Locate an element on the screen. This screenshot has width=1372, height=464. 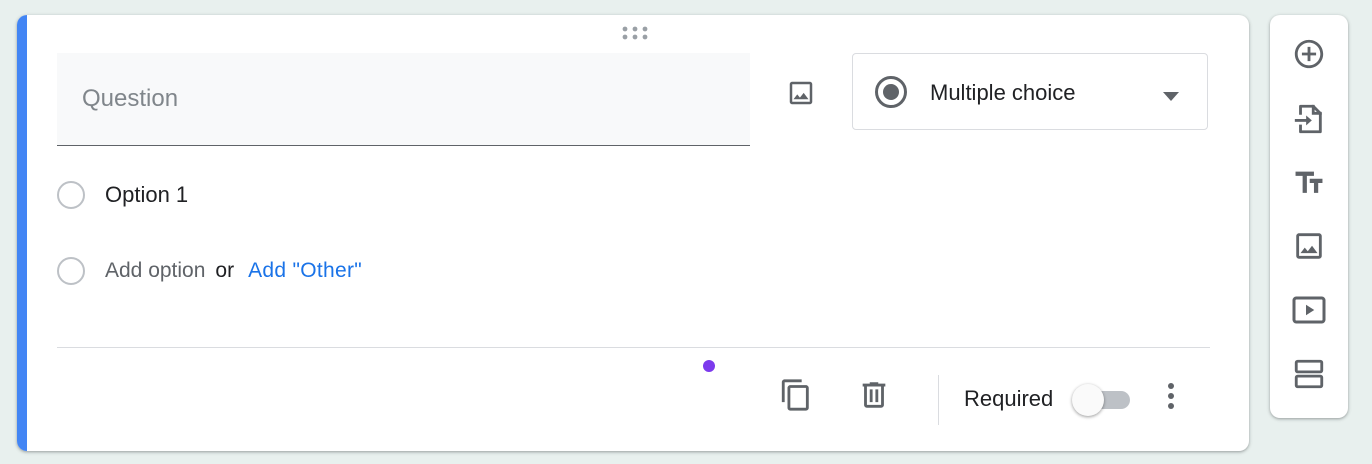
add-image-button is located at coordinates (801, 95).